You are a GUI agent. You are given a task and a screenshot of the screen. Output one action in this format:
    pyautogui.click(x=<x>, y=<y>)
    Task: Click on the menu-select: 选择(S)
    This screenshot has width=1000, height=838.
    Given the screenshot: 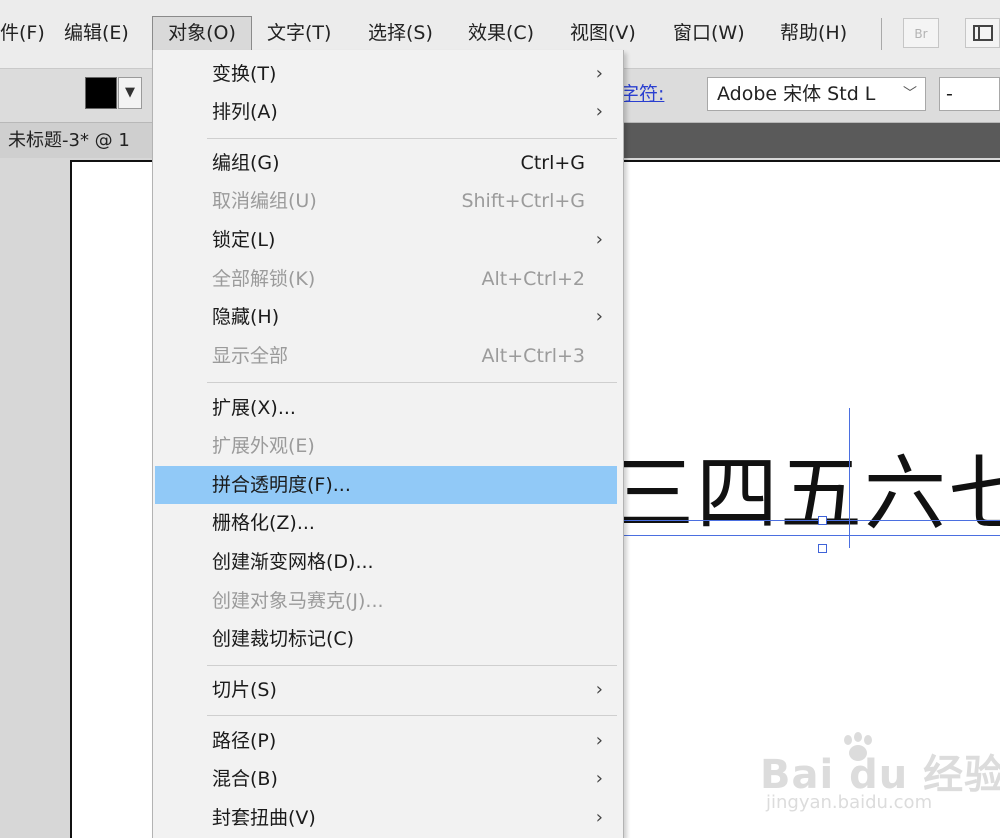 What is the action you would take?
    pyautogui.click(x=400, y=33)
    